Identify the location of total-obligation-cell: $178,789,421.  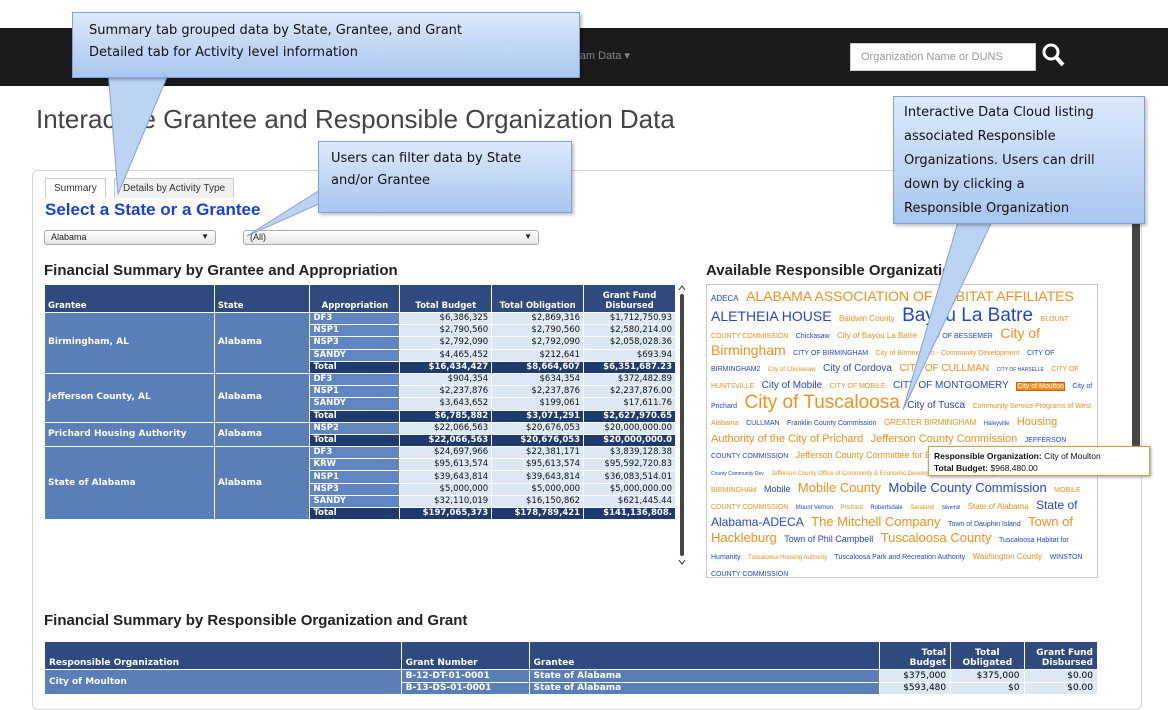
(538, 513).